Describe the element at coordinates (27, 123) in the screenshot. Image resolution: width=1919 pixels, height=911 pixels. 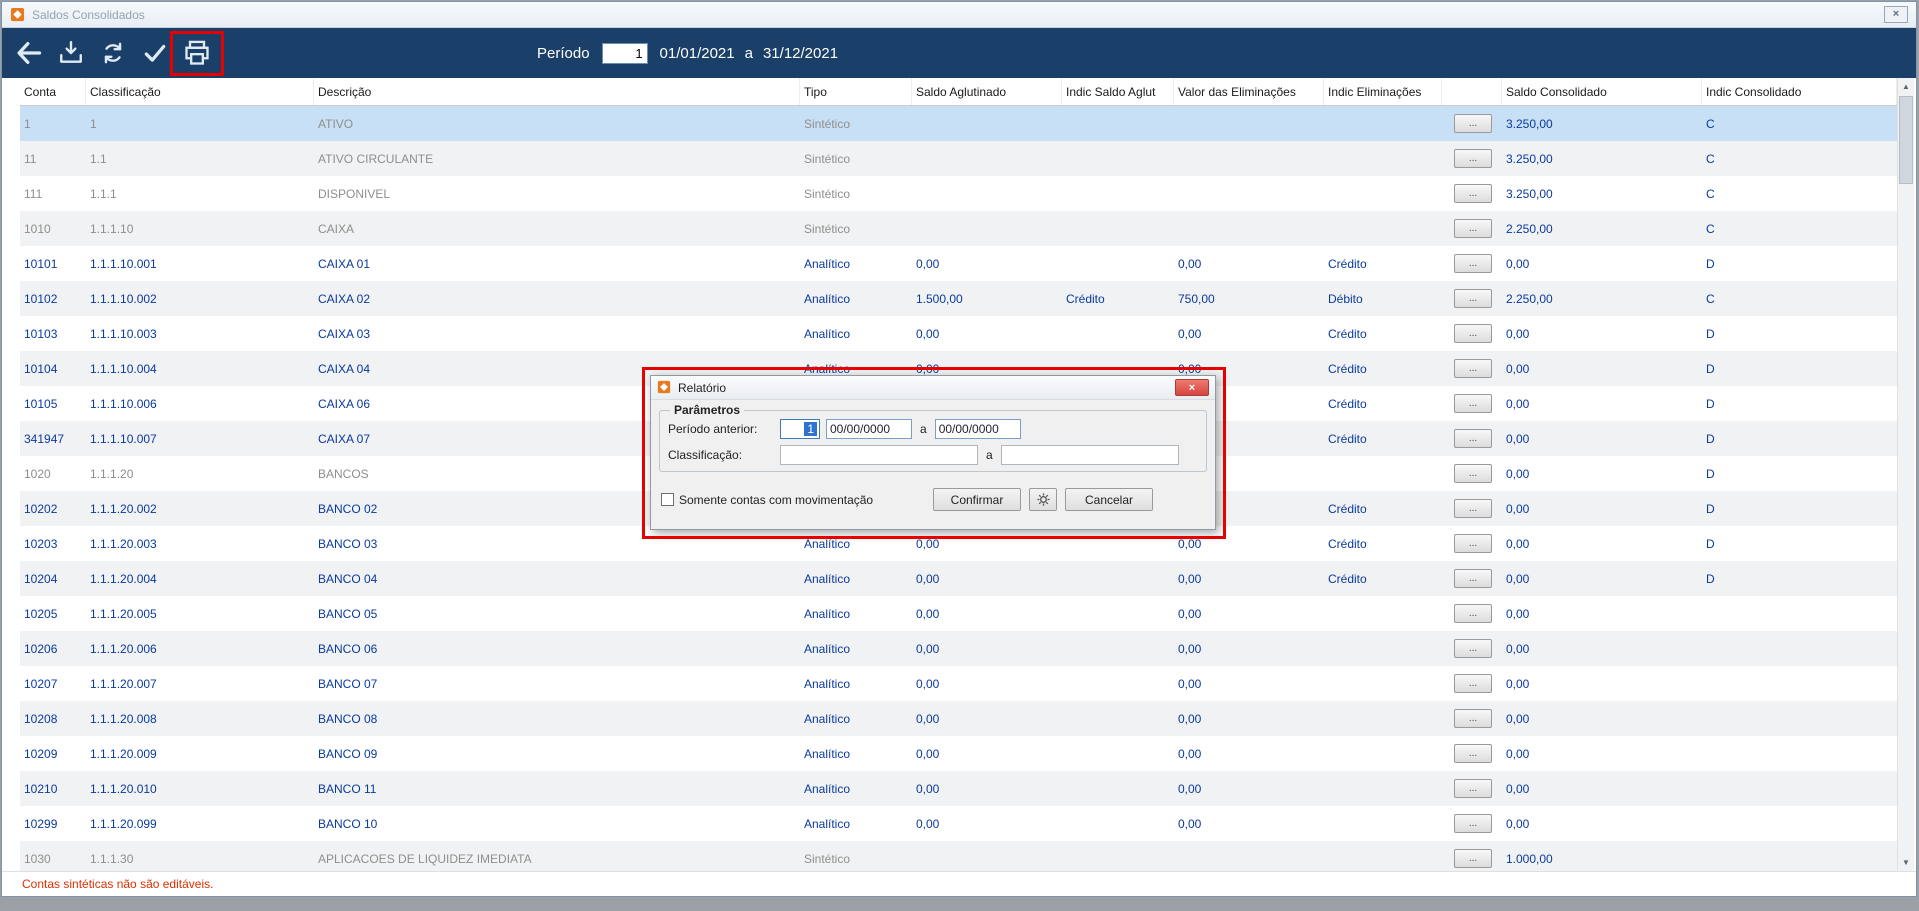
I see `cell-conta: 1` at that location.